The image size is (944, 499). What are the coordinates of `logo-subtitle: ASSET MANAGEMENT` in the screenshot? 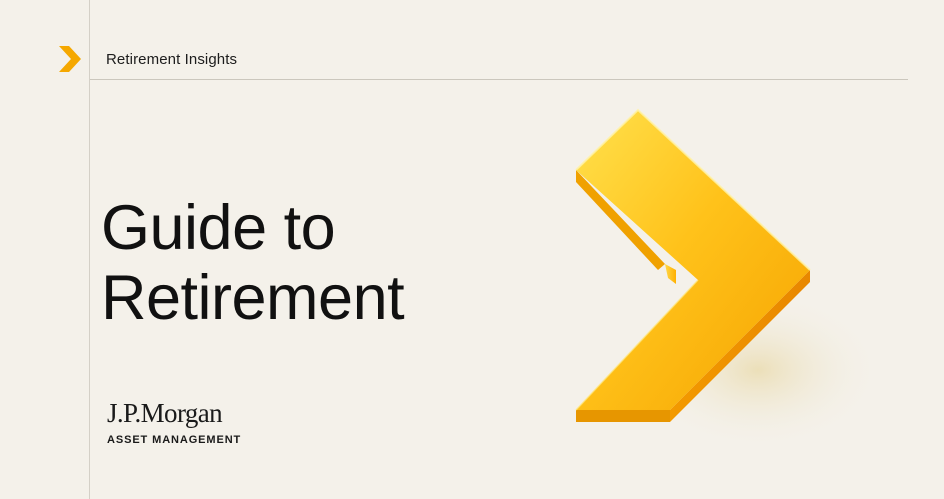 It's located at (174, 440).